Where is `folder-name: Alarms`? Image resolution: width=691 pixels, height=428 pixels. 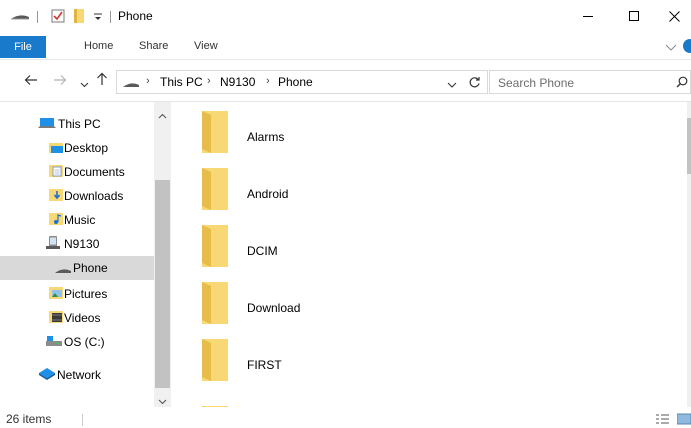 folder-name: Alarms is located at coordinates (266, 137).